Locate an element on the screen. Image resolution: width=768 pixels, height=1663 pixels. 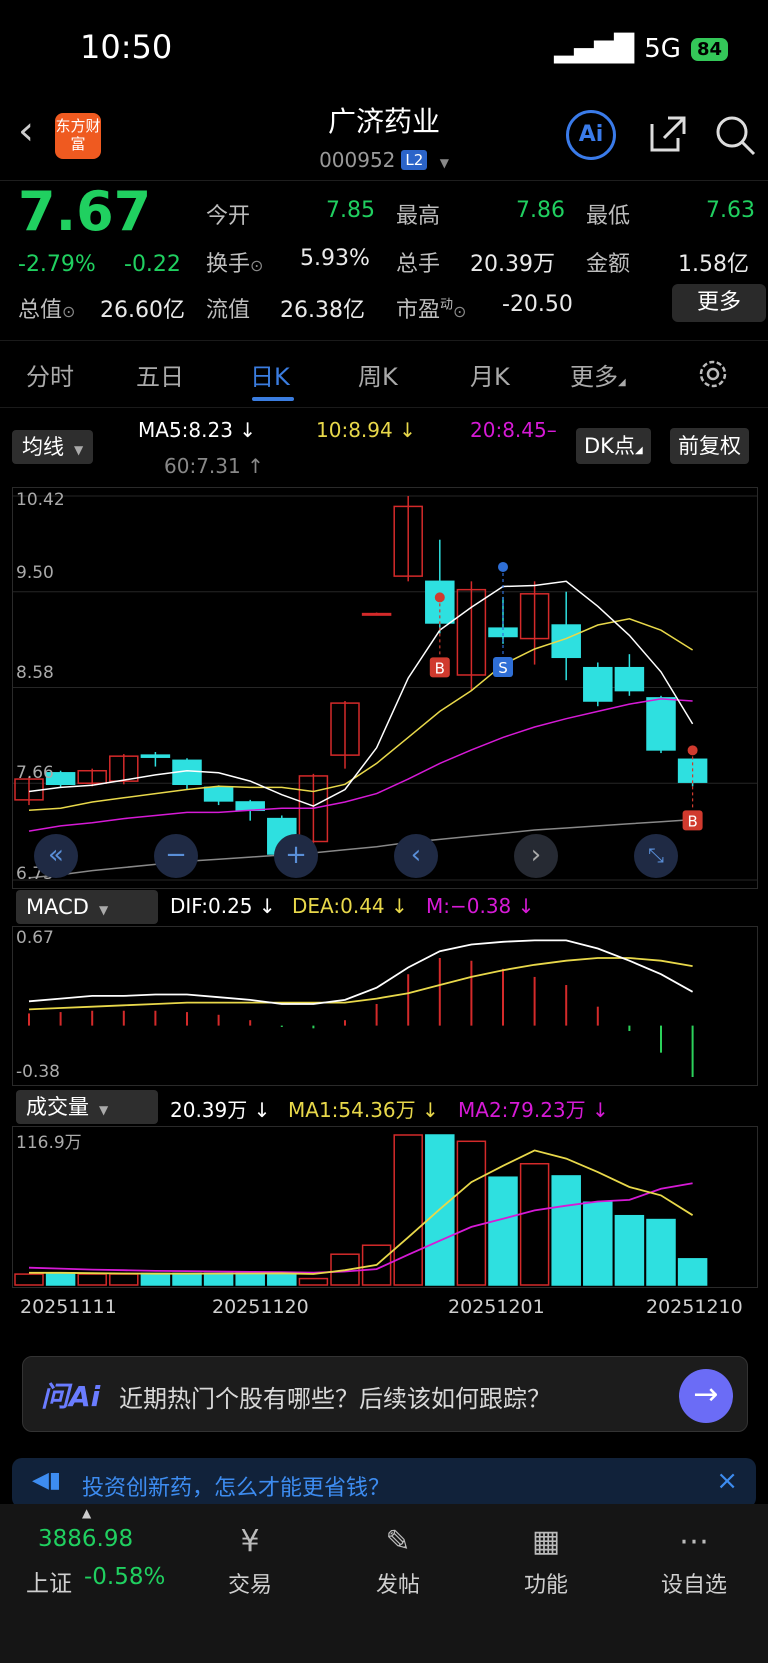
price-tick: 10.42 is located at coordinates (40, 500).